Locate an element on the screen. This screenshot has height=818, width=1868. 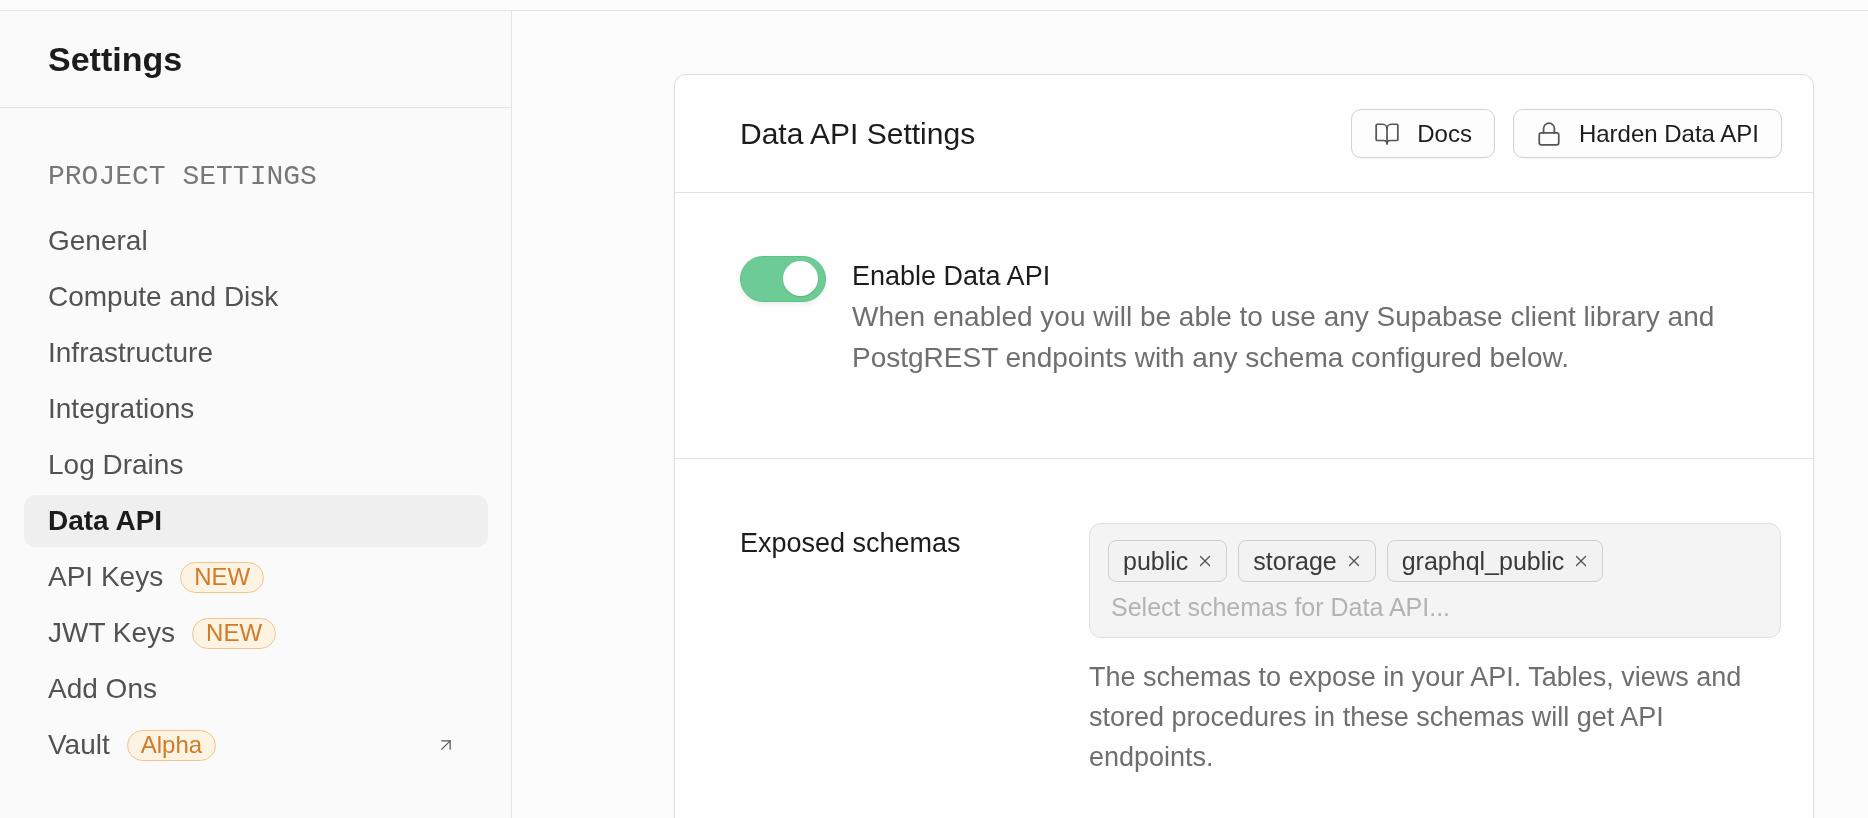
toggle-description: When enabled you will be able to use any Supabase client library and PostgREST endpoints with any schema configured below. is located at coordinates (1284, 337).